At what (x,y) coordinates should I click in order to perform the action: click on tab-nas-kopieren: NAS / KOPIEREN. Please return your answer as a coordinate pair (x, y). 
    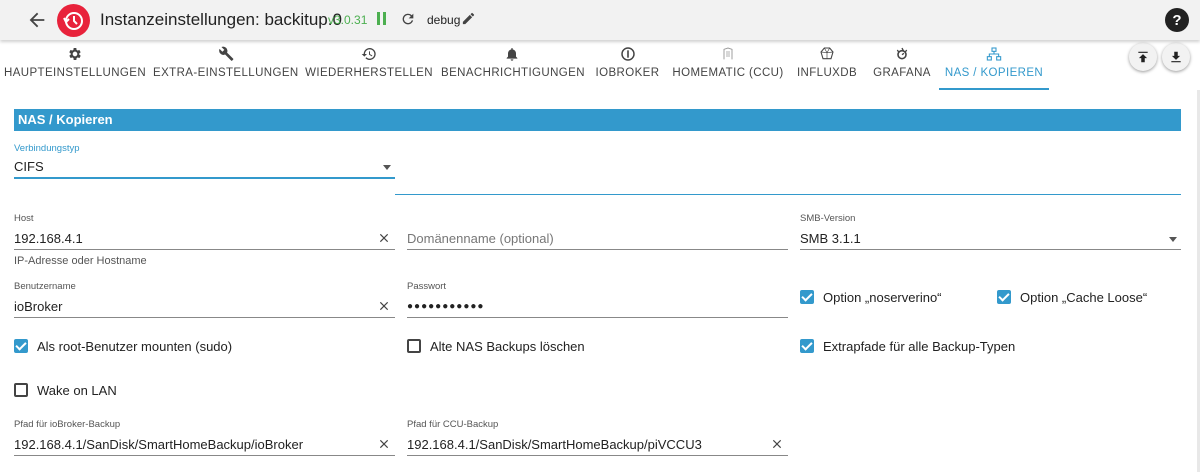
    Looking at the image, I should click on (994, 65).